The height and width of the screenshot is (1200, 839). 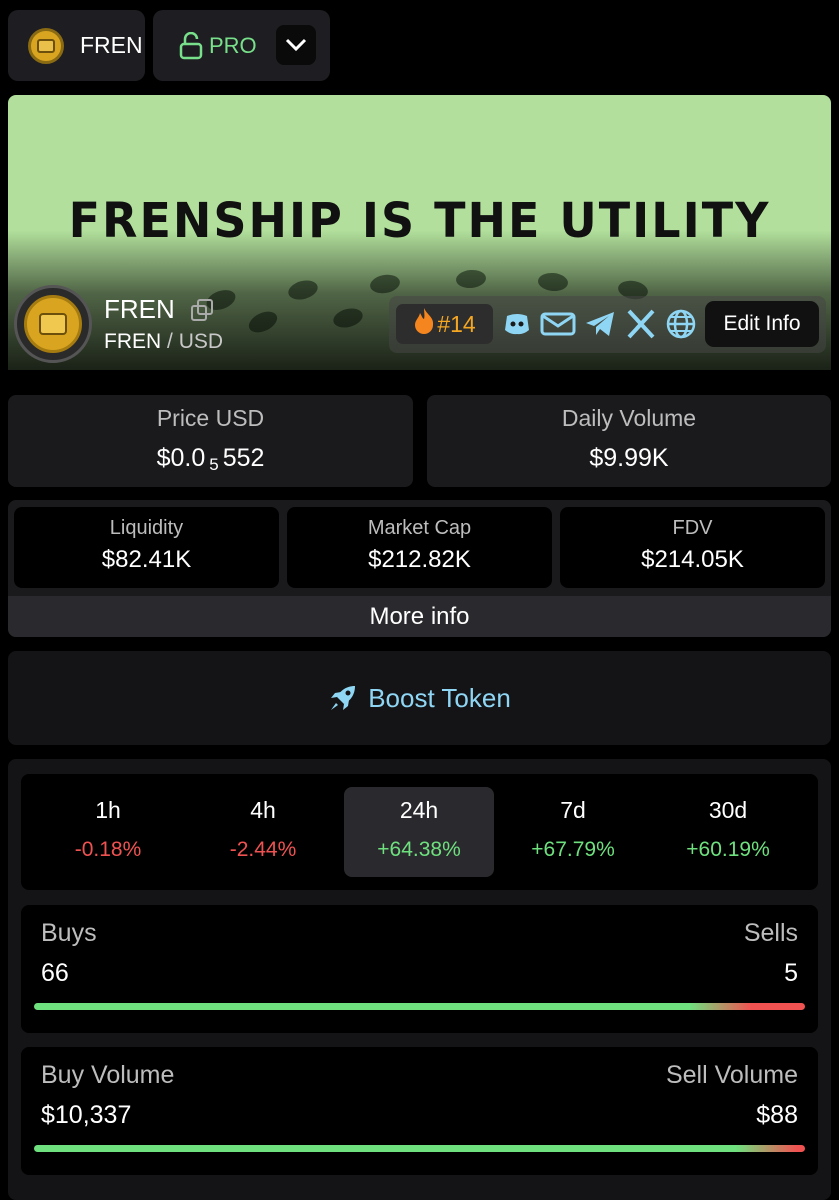 I want to click on socials-bar: #14 Edit Info, so click(x=607, y=324).